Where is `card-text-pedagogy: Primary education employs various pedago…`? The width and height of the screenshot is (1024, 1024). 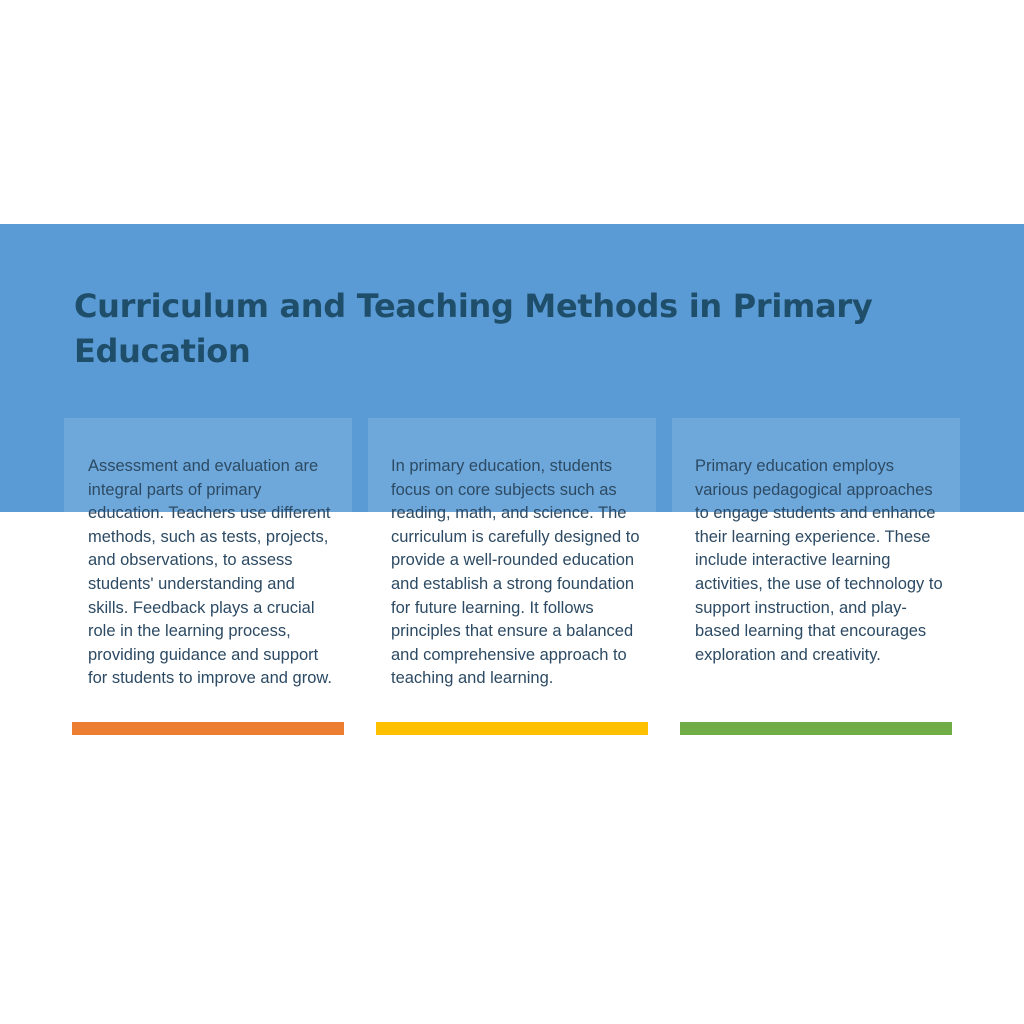
card-text-pedagogy: Primary education employs various pedago… is located at coordinates (819, 560).